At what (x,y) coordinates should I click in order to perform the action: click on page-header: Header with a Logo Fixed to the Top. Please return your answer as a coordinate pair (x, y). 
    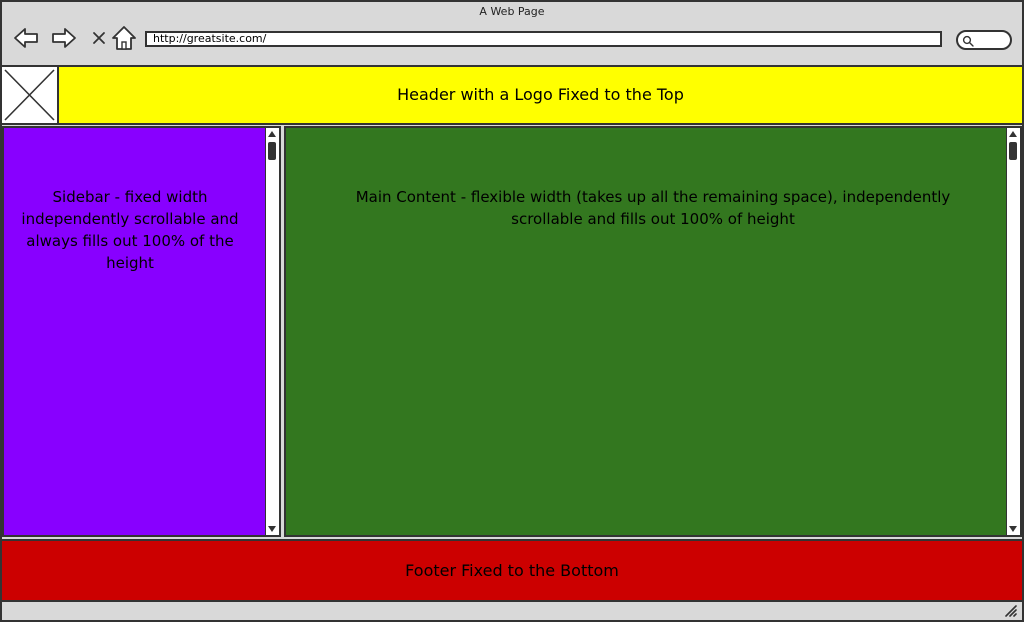
    Looking at the image, I should click on (512, 95).